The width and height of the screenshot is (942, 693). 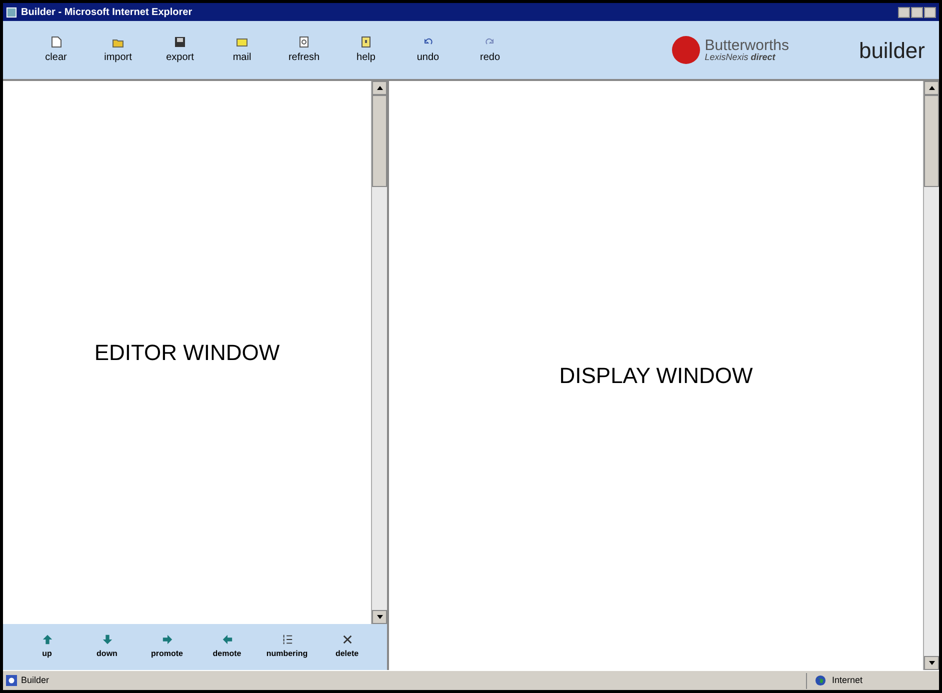 I want to click on toolbar-button: refresh, so click(x=304, y=50).